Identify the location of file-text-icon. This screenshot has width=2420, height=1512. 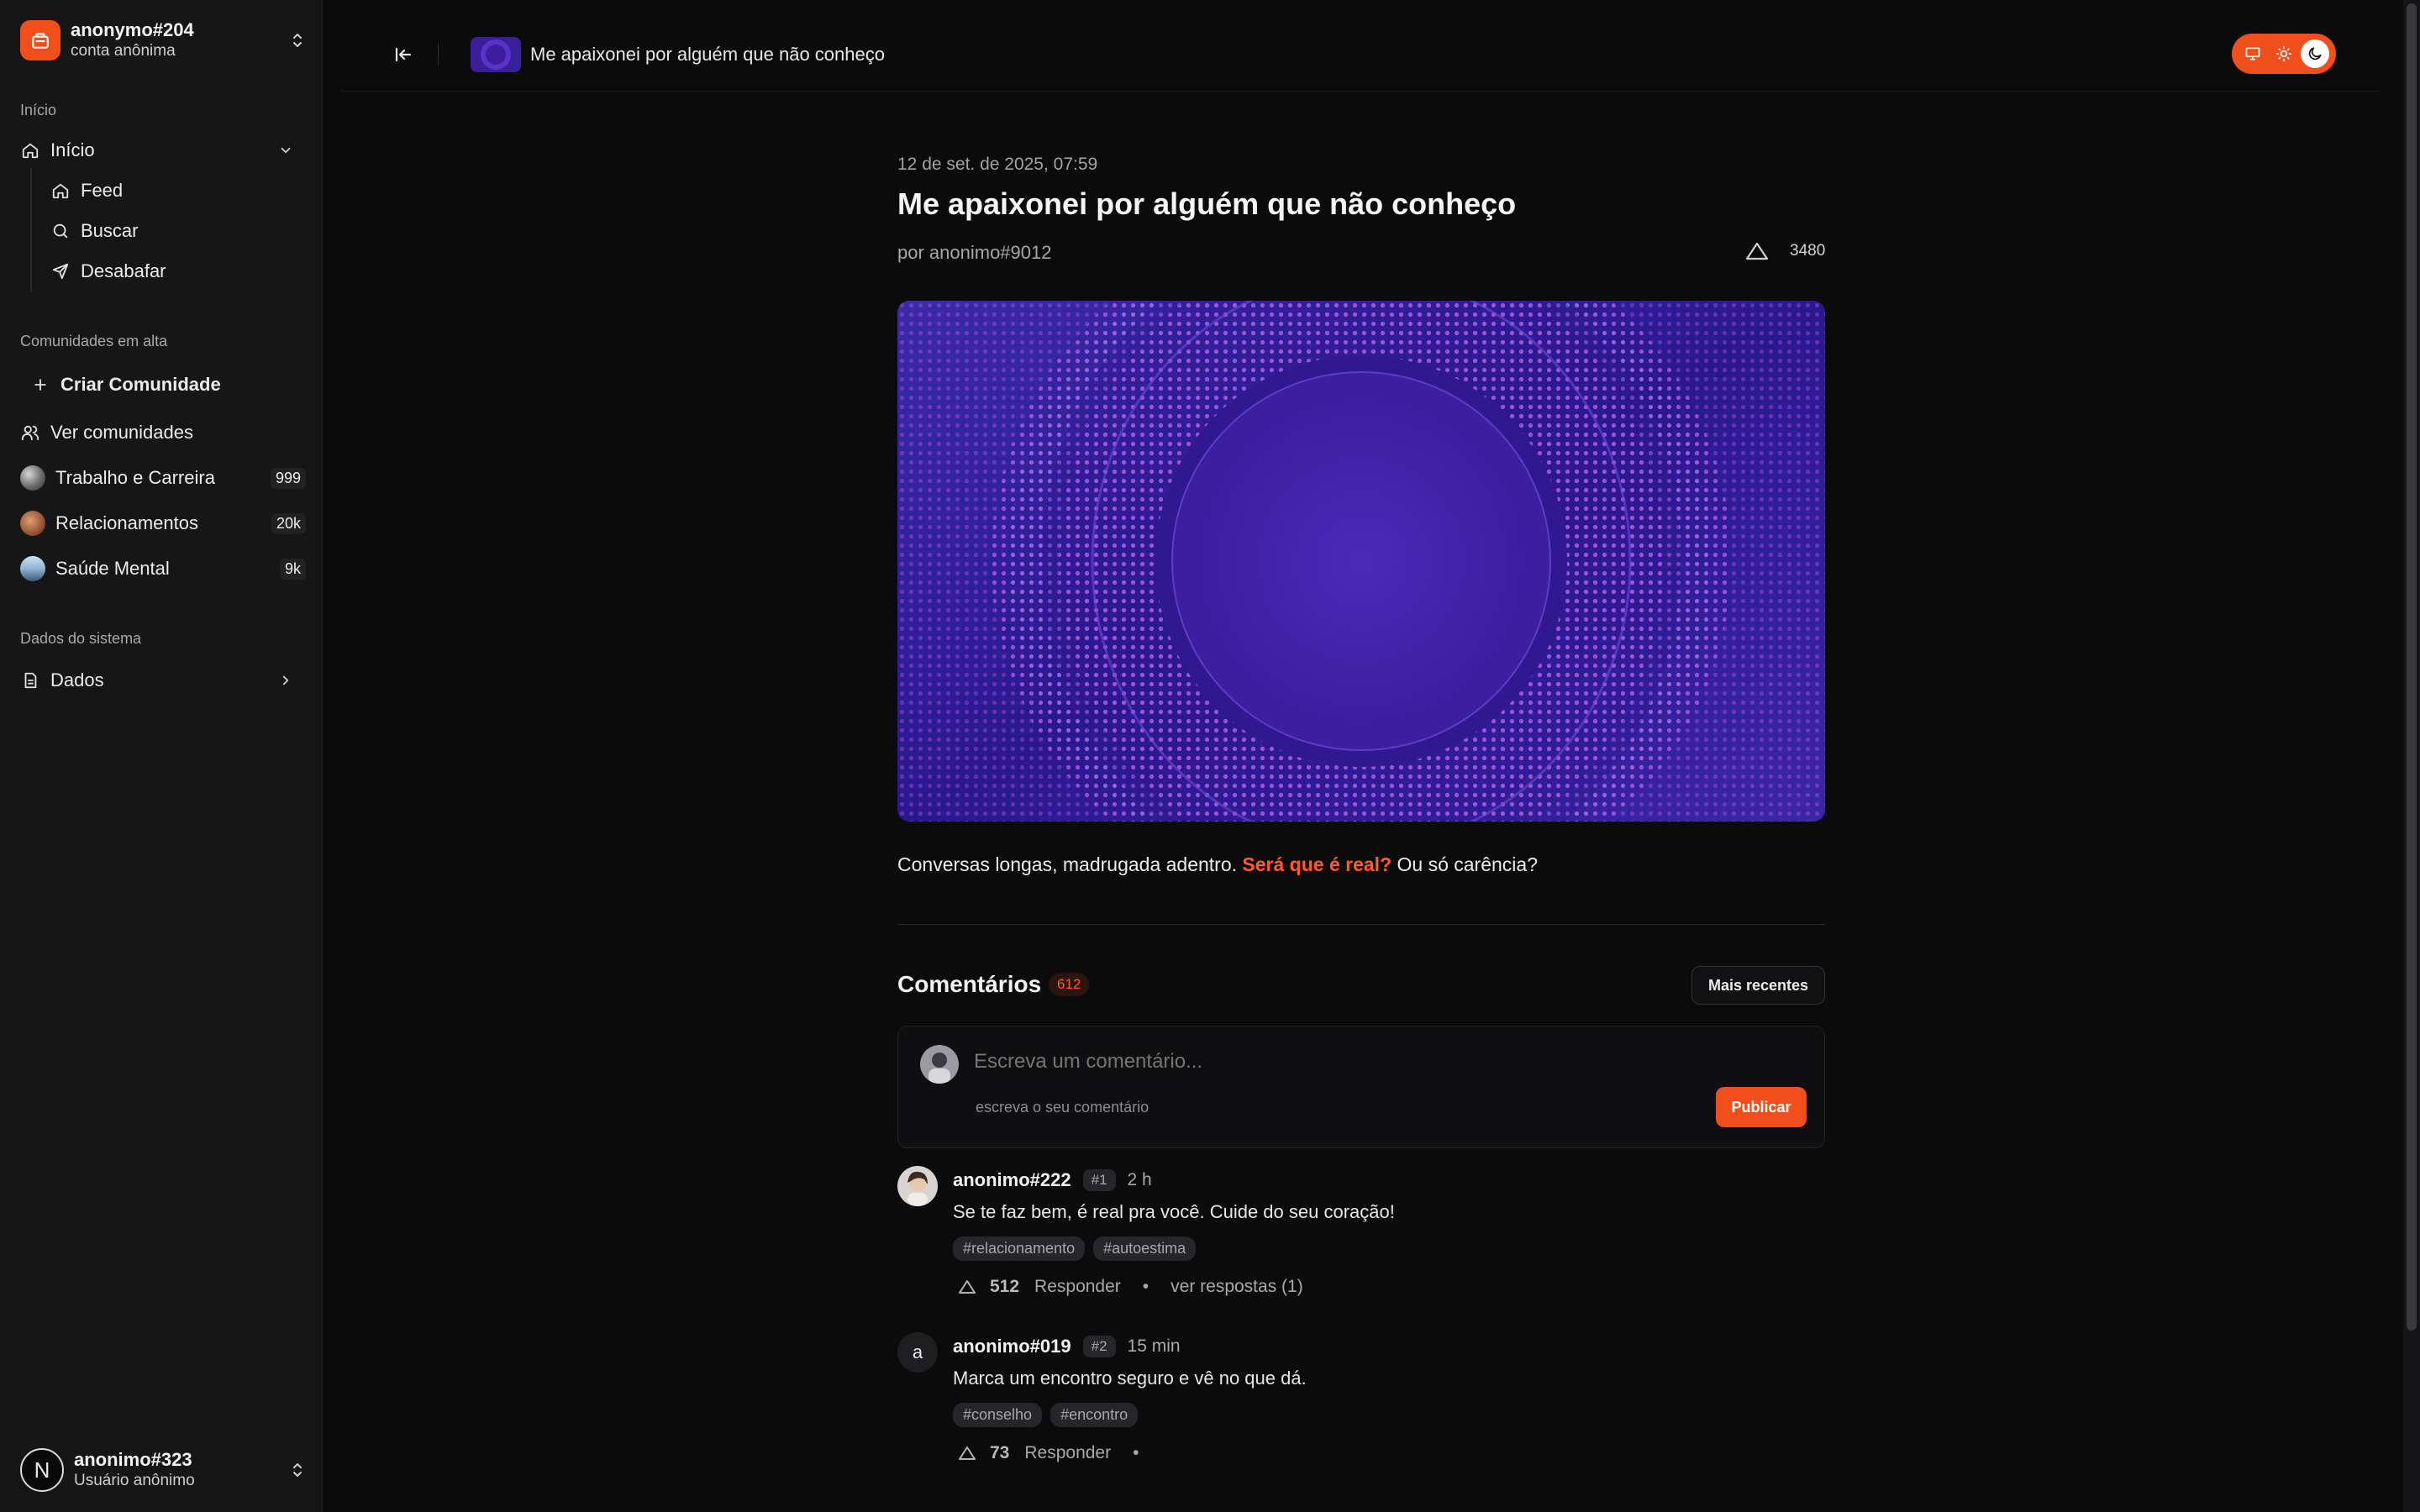
(30, 680).